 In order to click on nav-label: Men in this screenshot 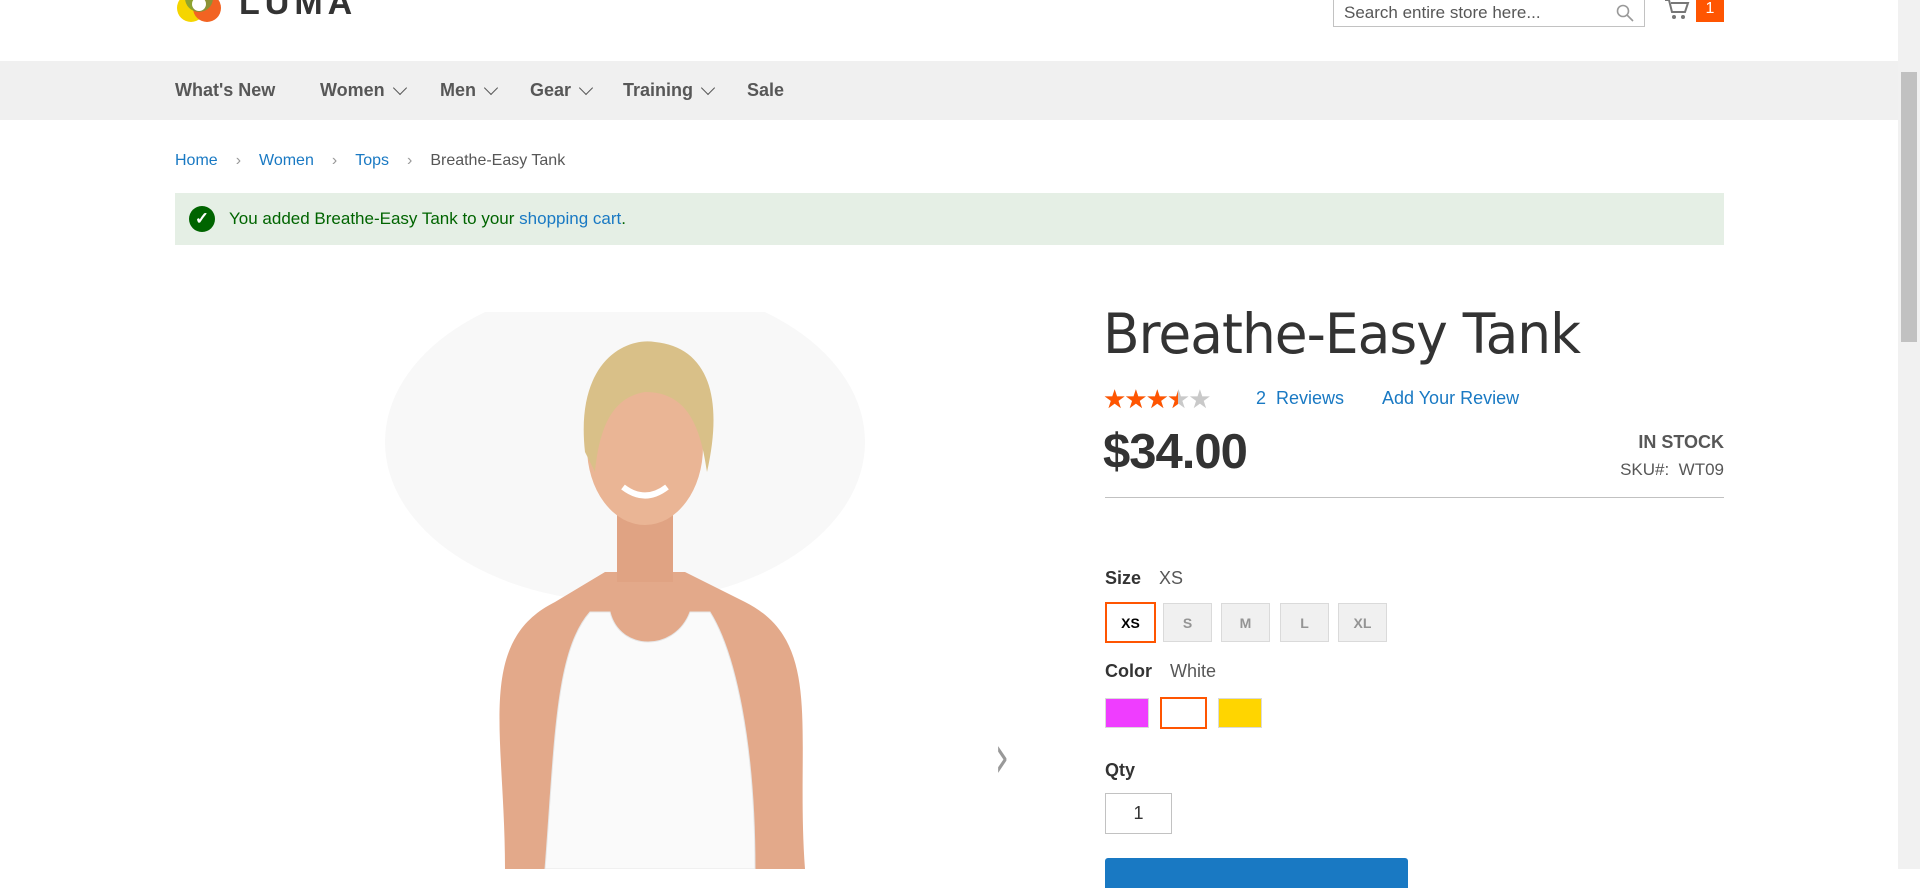, I will do `click(458, 90)`.